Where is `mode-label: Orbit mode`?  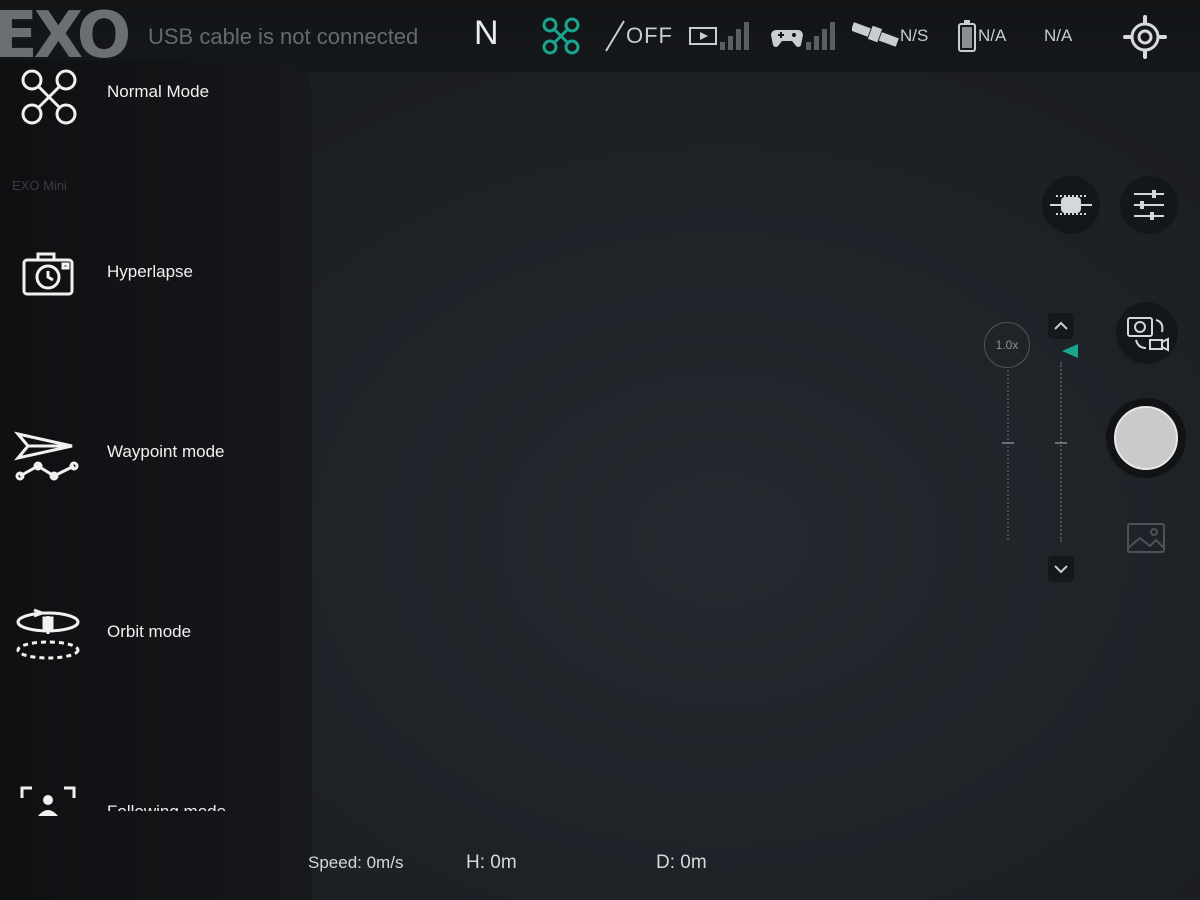
mode-label: Orbit mode is located at coordinates (149, 631).